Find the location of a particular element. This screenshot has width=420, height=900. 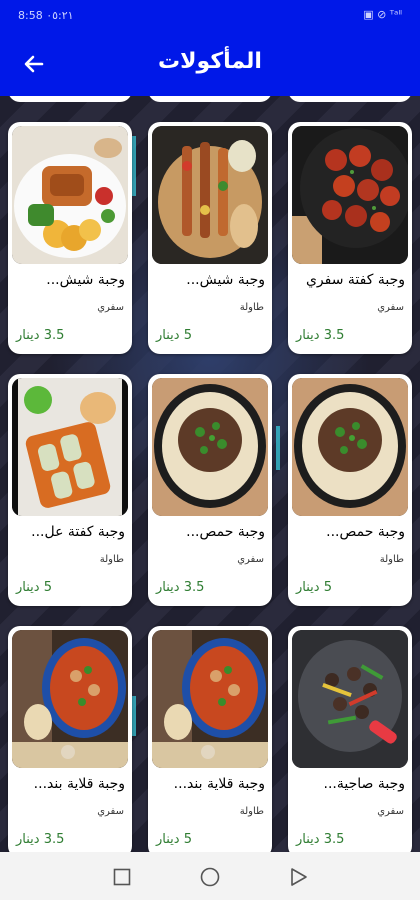

square-icon is located at coordinates (122, 877).